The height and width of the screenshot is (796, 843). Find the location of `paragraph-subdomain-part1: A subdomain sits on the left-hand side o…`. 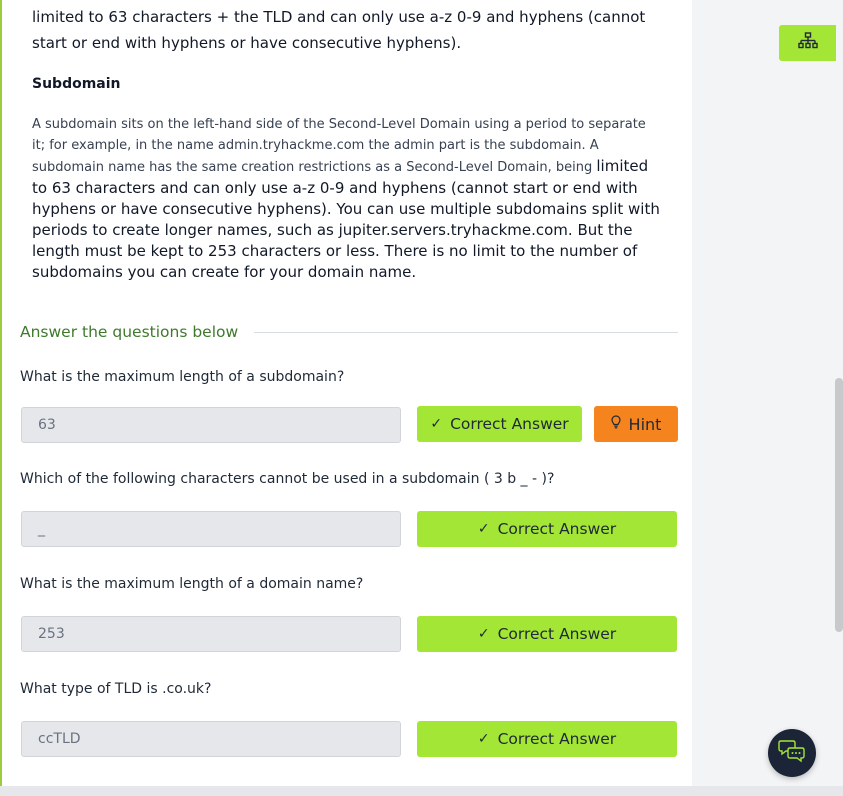

paragraph-subdomain-part1: A subdomain sits on the left-hand side o… is located at coordinates (339, 146).